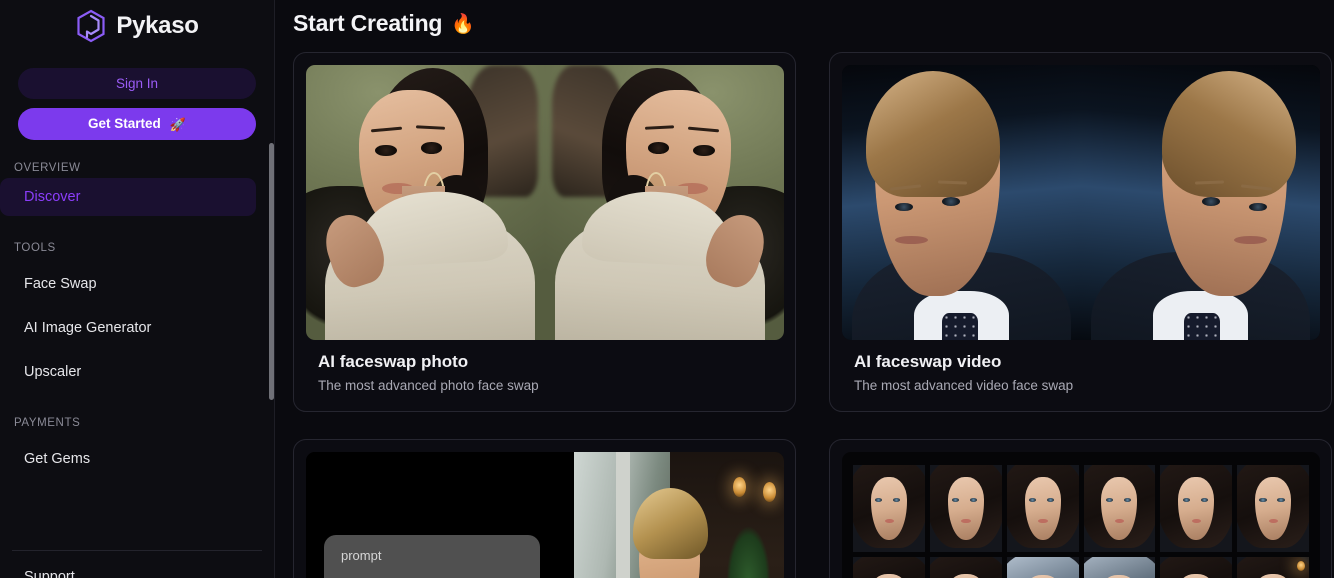  What do you see at coordinates (928, 361) in the screenshot?
I see `card-title: AI faceswap video` at bounding box center [928, 361].